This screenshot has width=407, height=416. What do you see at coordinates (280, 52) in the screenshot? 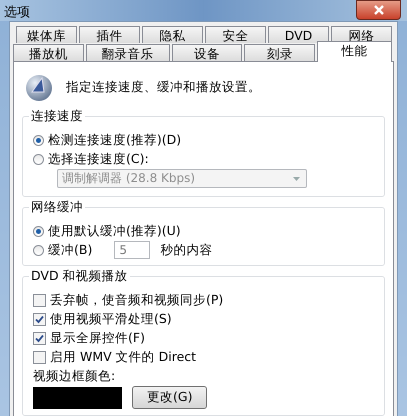
I see `tab: 刻录` at bounding box center [280, 52].